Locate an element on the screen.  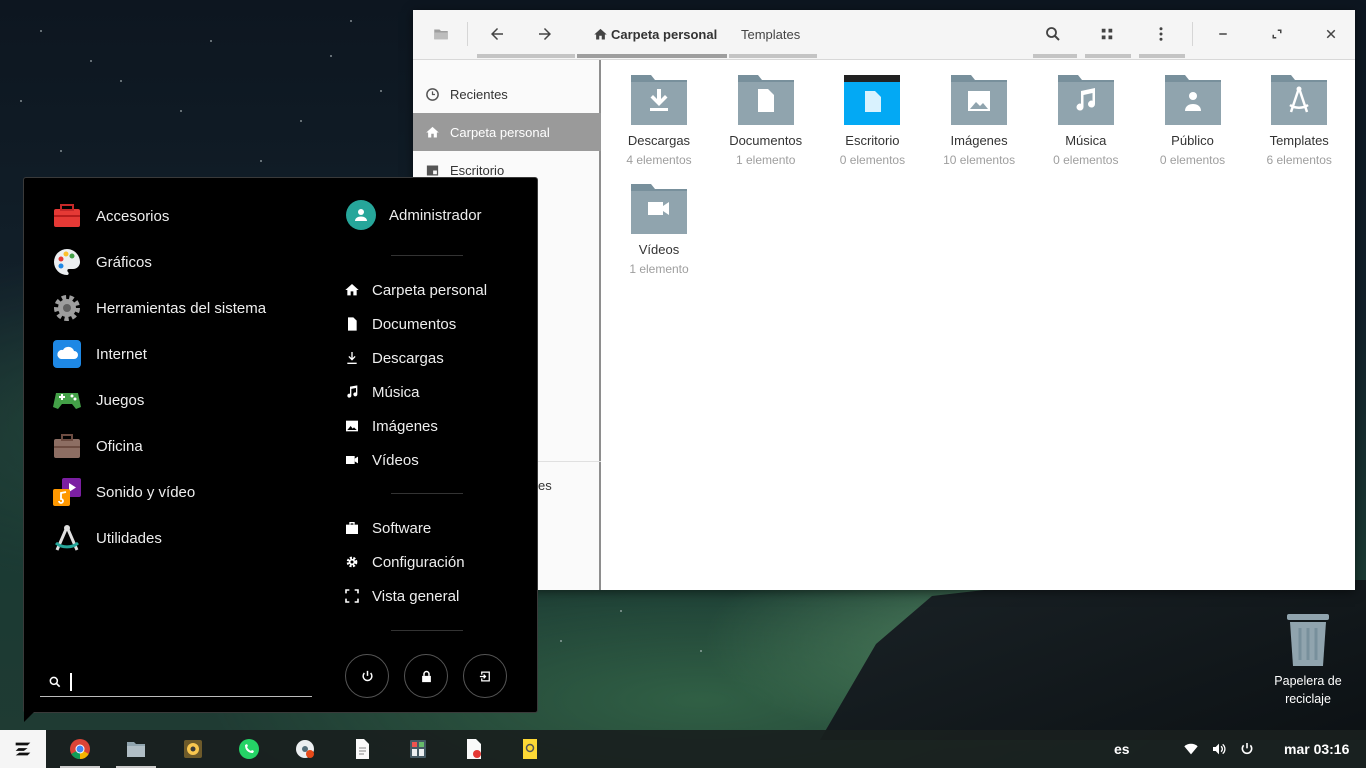
power-status-icon is located at coordinates (1247, 749).